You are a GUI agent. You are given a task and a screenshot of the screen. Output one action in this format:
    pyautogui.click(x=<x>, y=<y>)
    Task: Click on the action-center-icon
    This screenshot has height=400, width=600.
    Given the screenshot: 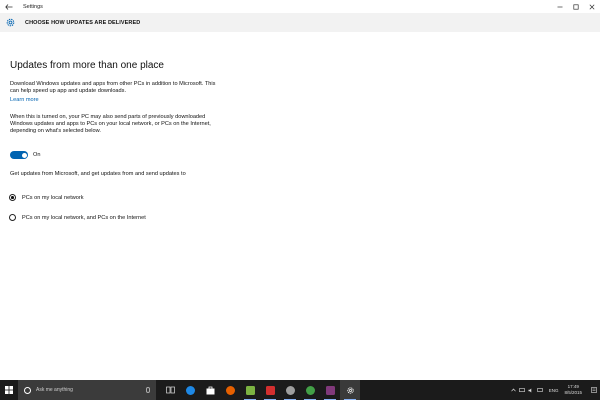 What is the action you would take?
    pyautogui.click(x=594, y=390)
    